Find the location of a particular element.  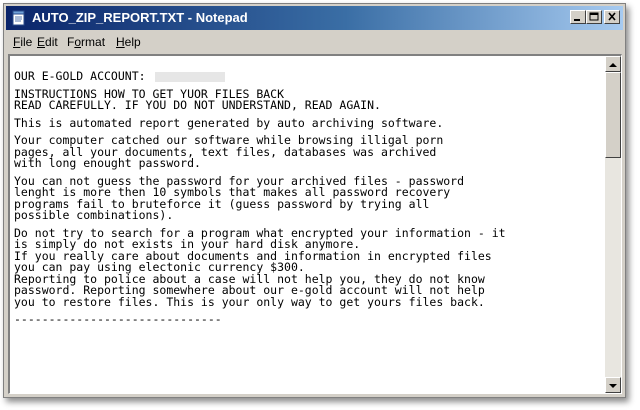

maximize-icon is located at coordinates (594, 16).